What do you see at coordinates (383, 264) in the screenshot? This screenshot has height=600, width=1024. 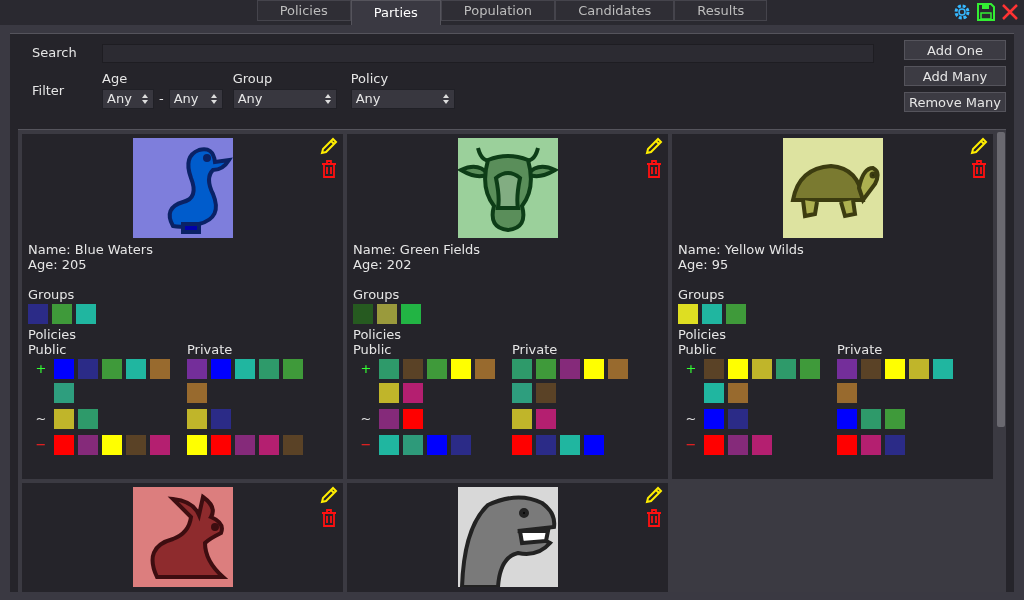 I see `party-age: Age: 202` at bounding box center [383, 264].